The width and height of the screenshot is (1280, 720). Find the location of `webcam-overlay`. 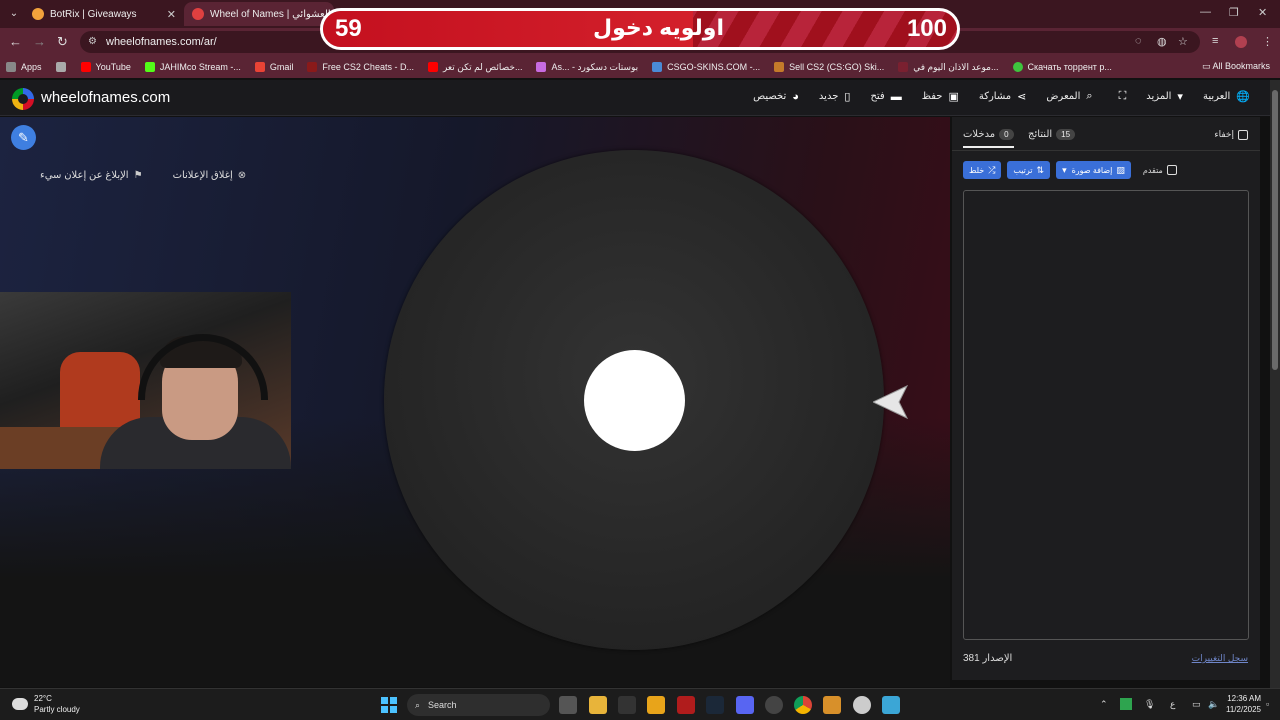

webcam-overlay is located at coordinates (145, 380).